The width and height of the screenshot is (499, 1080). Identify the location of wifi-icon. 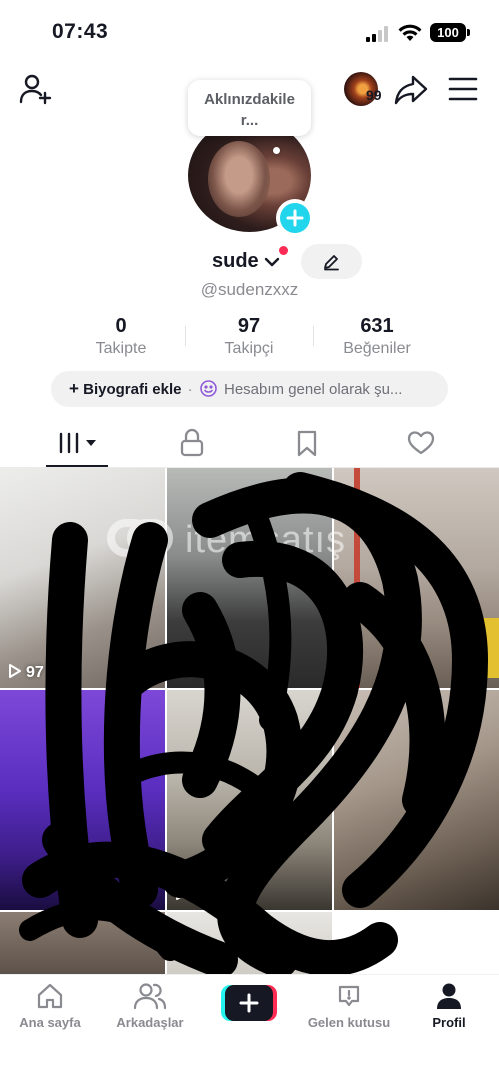
(410, 32).